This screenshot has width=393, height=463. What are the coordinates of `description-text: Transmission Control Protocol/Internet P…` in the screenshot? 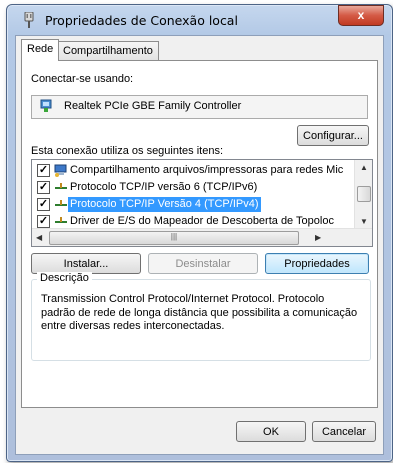 It's located at (199, 312).